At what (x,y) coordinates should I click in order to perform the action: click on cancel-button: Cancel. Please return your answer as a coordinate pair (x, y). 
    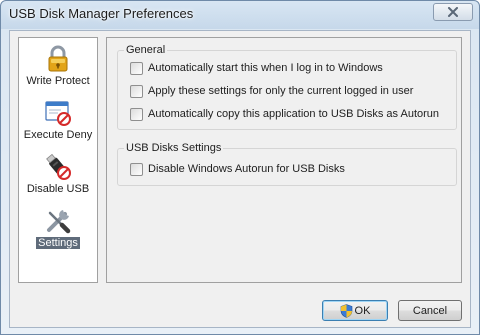
    Looking at the image, I should click on (430, 310).